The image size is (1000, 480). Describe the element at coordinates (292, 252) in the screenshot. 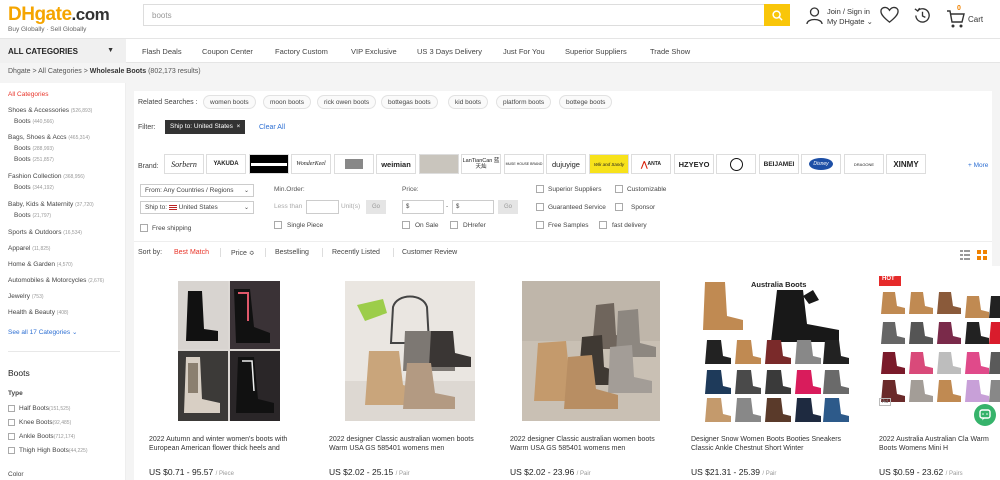

I see `sort-bestselling: Bestselling` at that location.